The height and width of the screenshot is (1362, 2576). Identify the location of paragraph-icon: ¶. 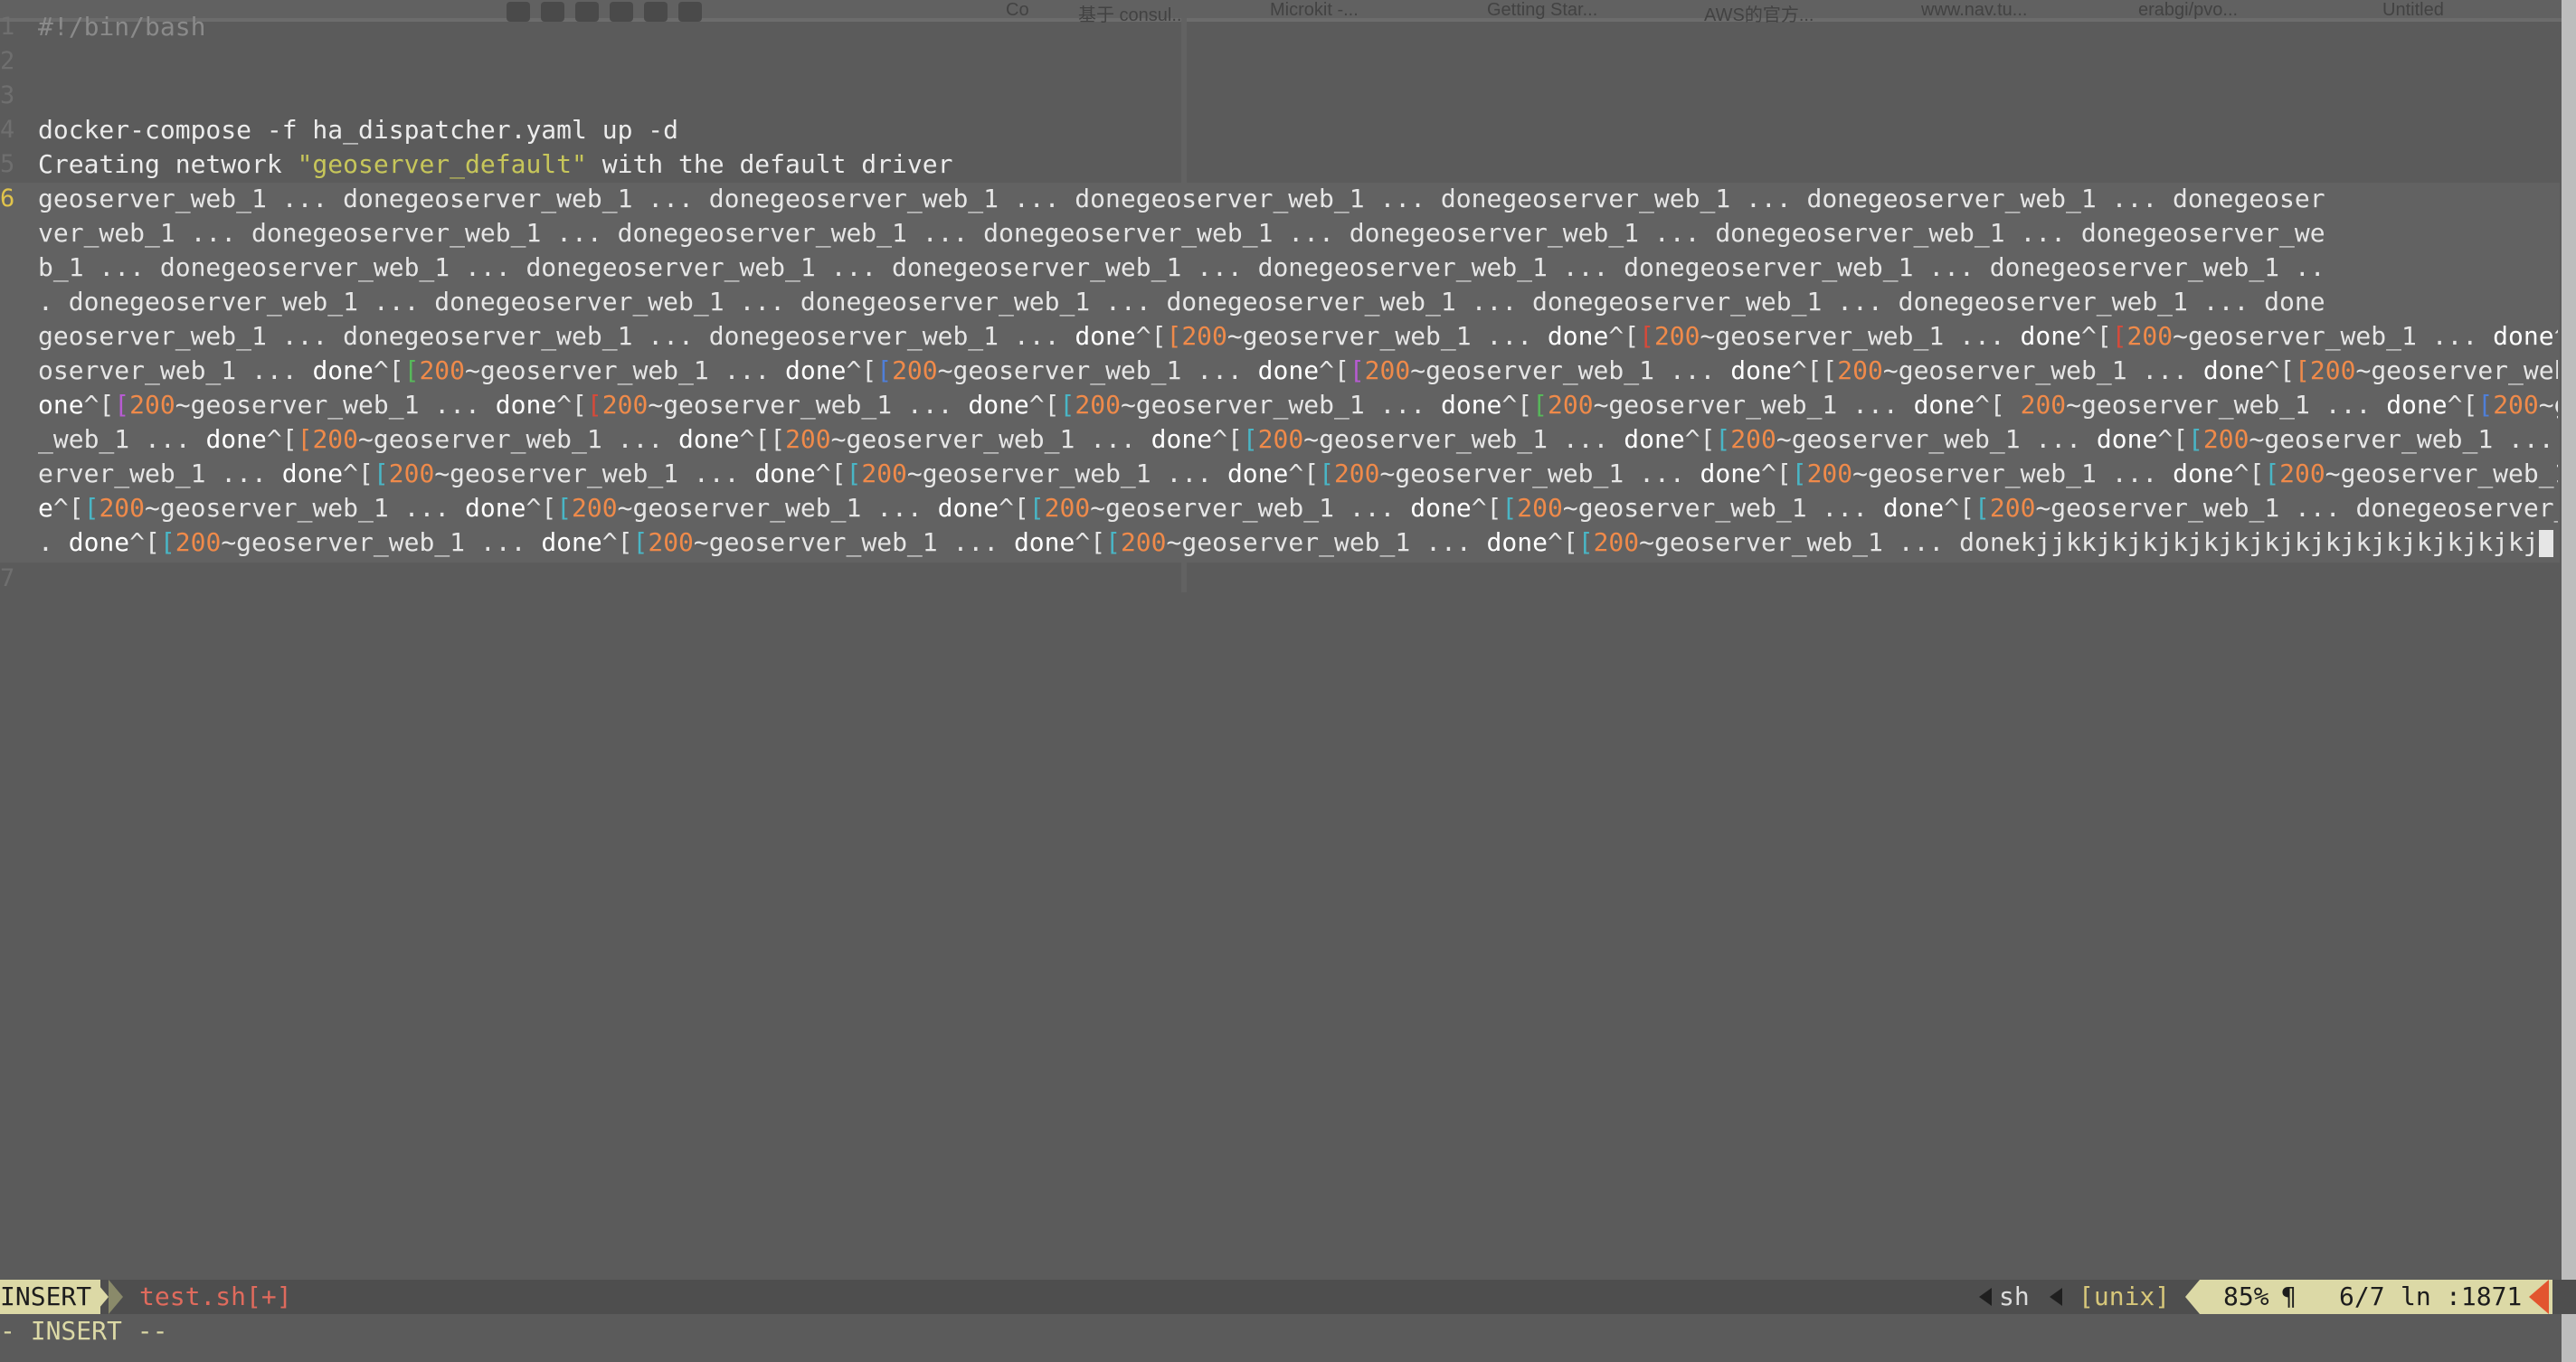
(2289, 1296).